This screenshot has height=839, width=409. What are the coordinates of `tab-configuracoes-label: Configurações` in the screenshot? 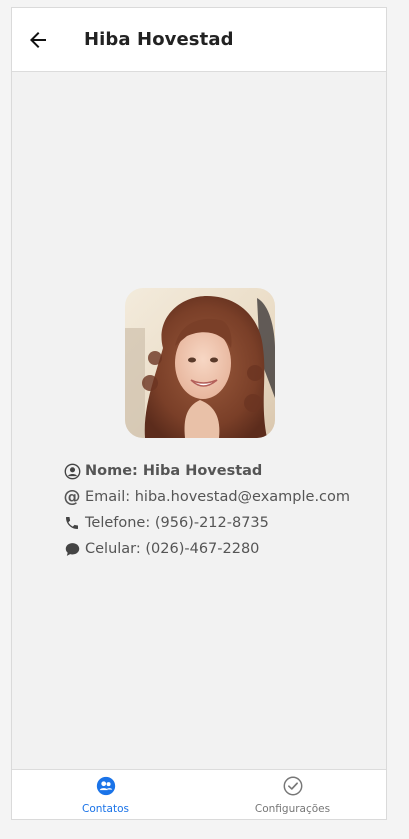 It's located at (292, 809).